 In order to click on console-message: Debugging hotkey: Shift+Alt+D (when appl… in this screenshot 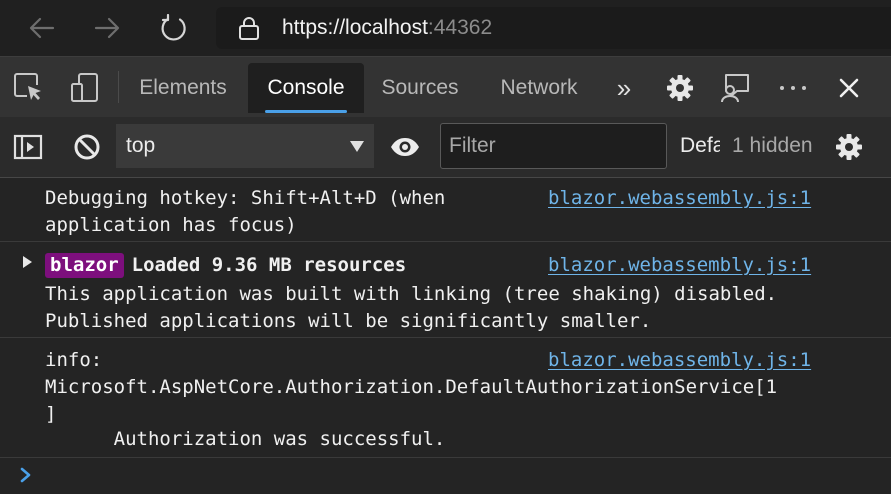, I will do `click(445, 210)`.